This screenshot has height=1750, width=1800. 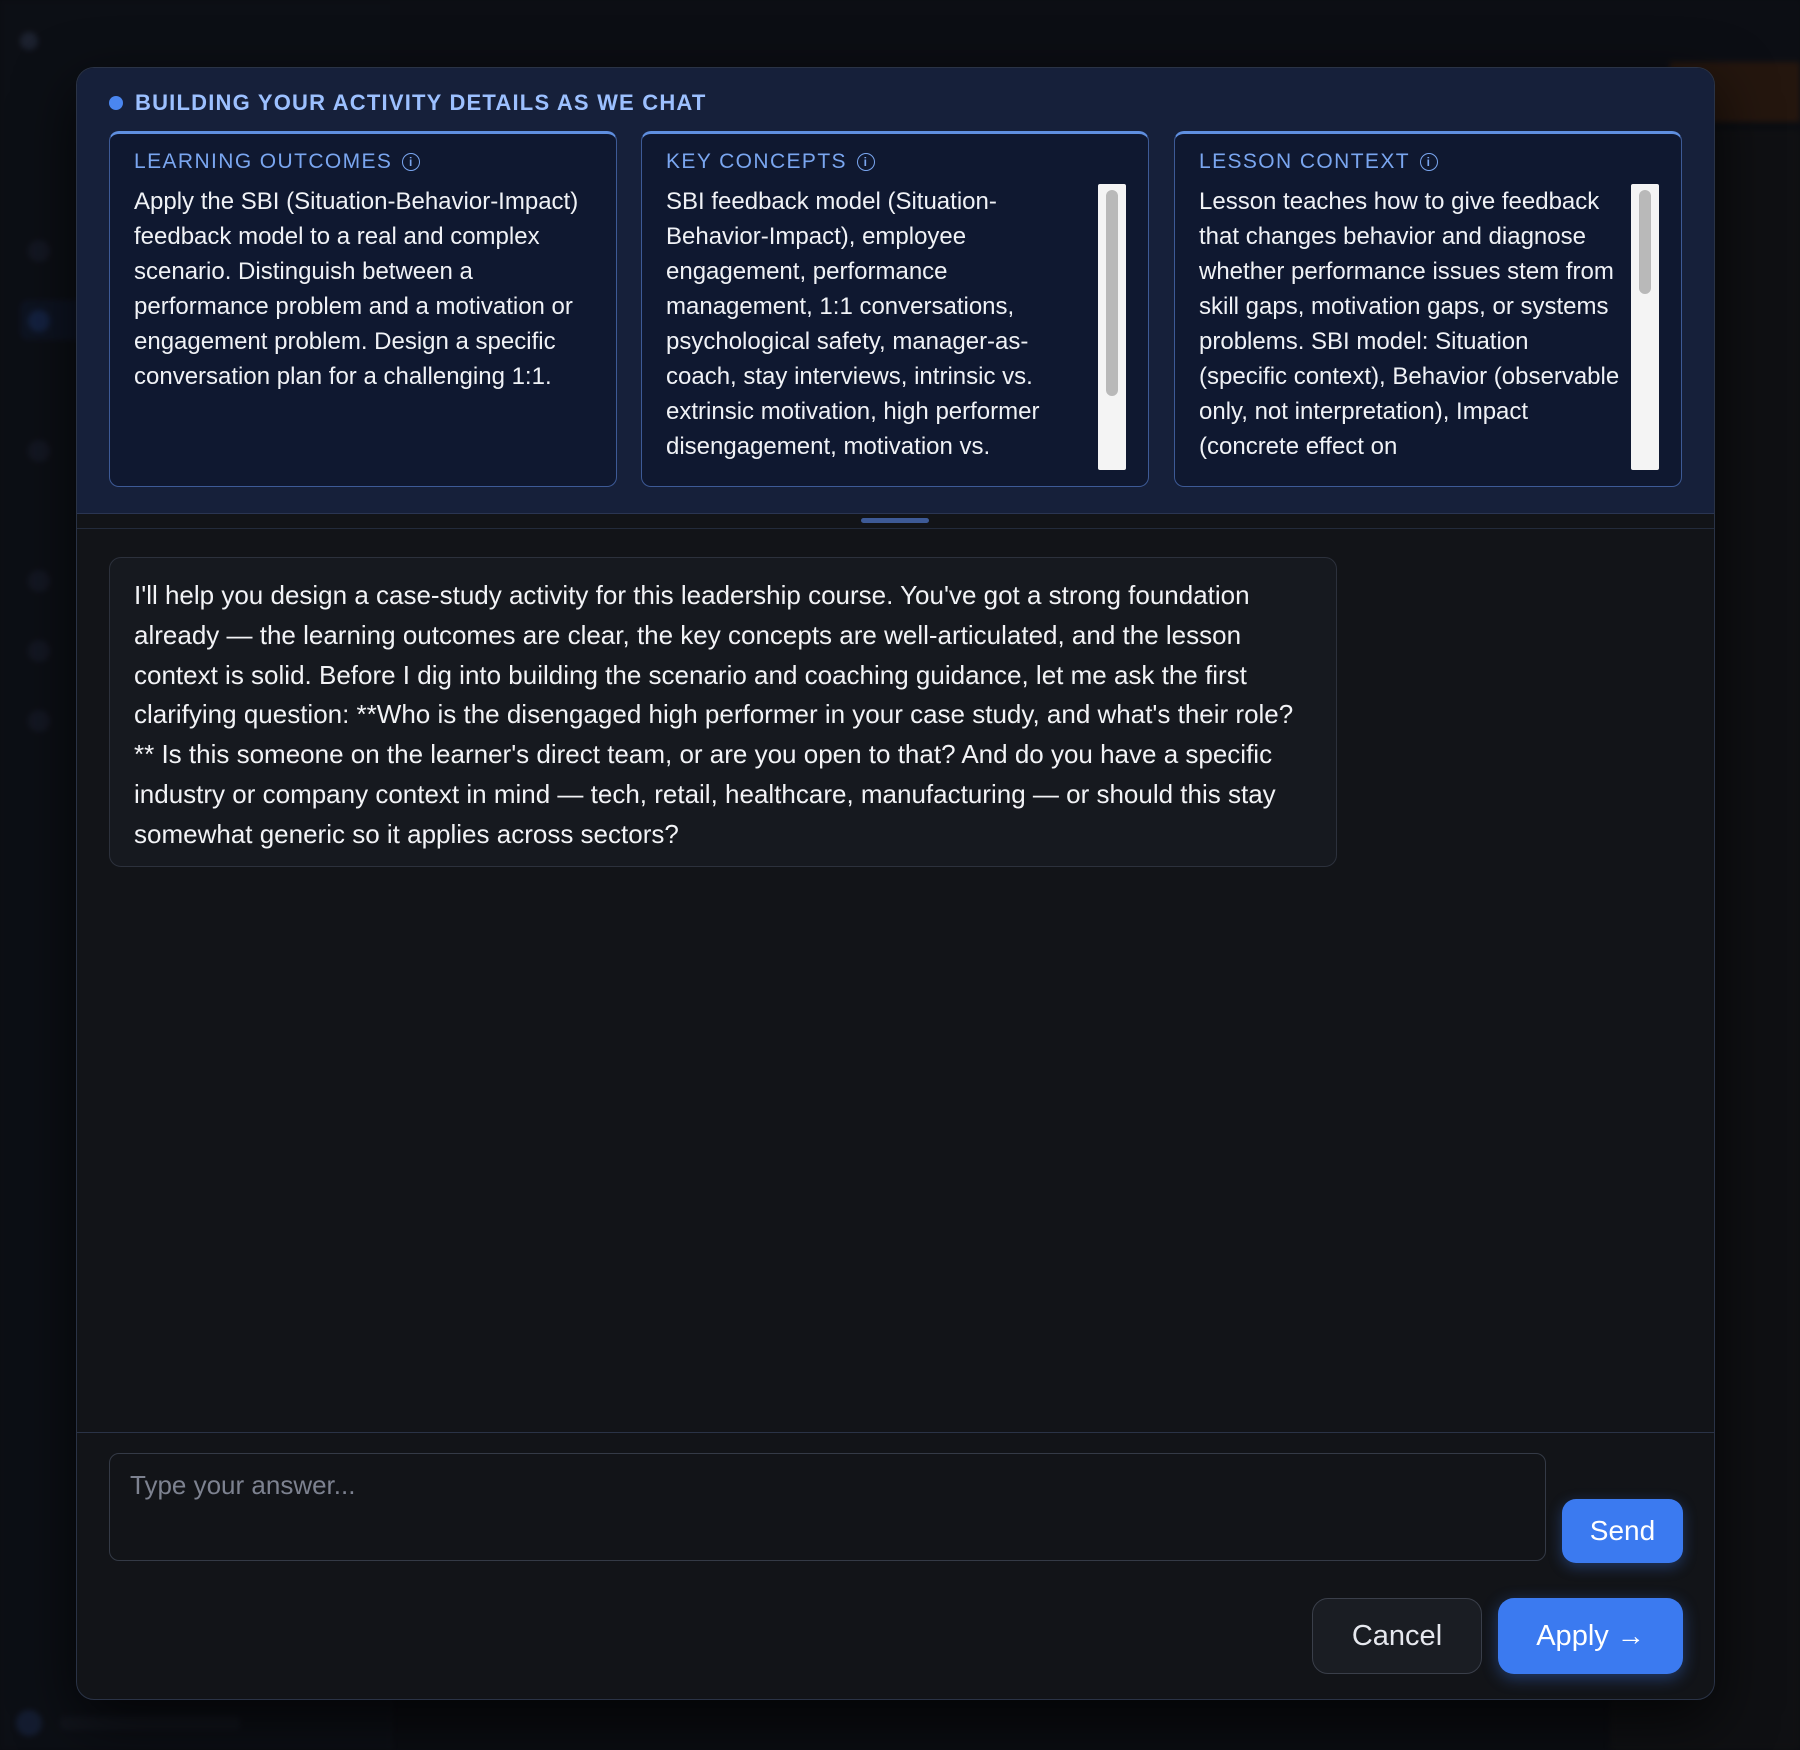 What do you see at coordinates (263, 161) in the screenshot?
I see `learning-outcomes-title: LEARNING OUTCOMES` at bounding box center [263, 161].